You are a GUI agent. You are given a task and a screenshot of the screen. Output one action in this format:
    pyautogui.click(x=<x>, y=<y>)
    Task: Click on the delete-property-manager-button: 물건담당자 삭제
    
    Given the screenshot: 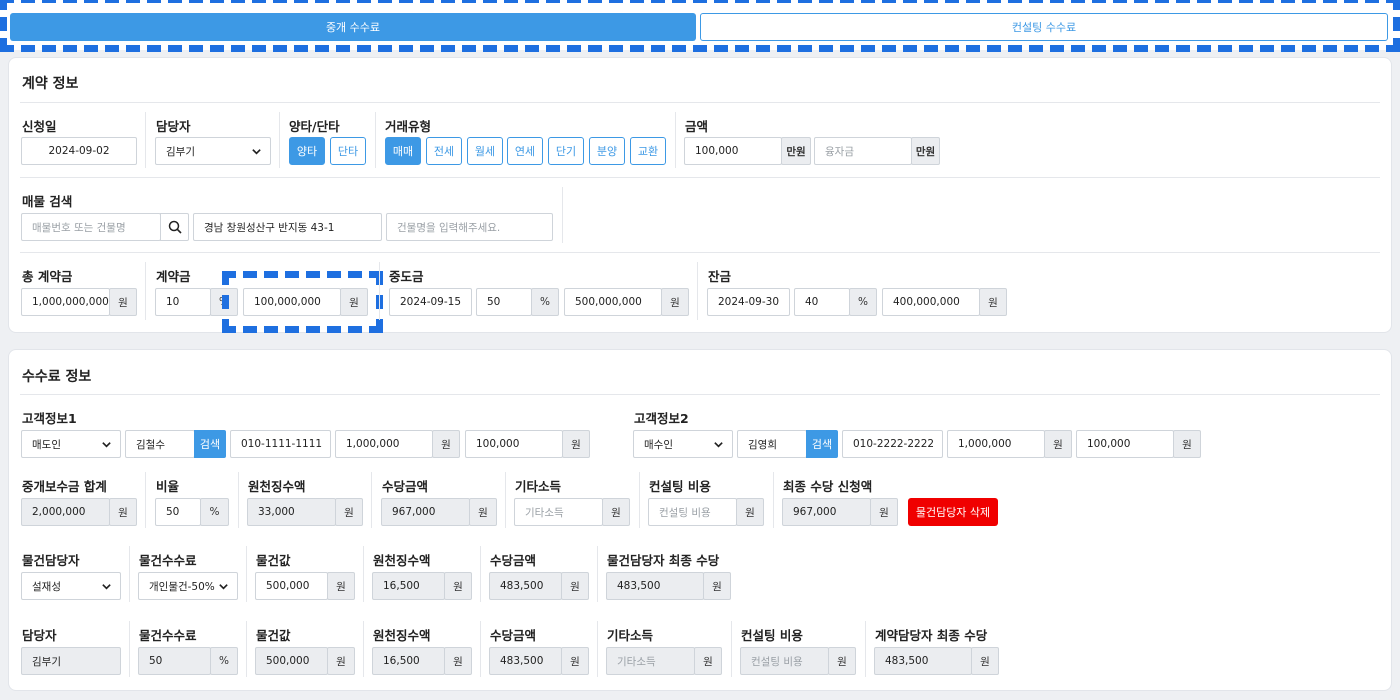 What is the action you would take?
    pyautogui.click(x=953, y=512)
    